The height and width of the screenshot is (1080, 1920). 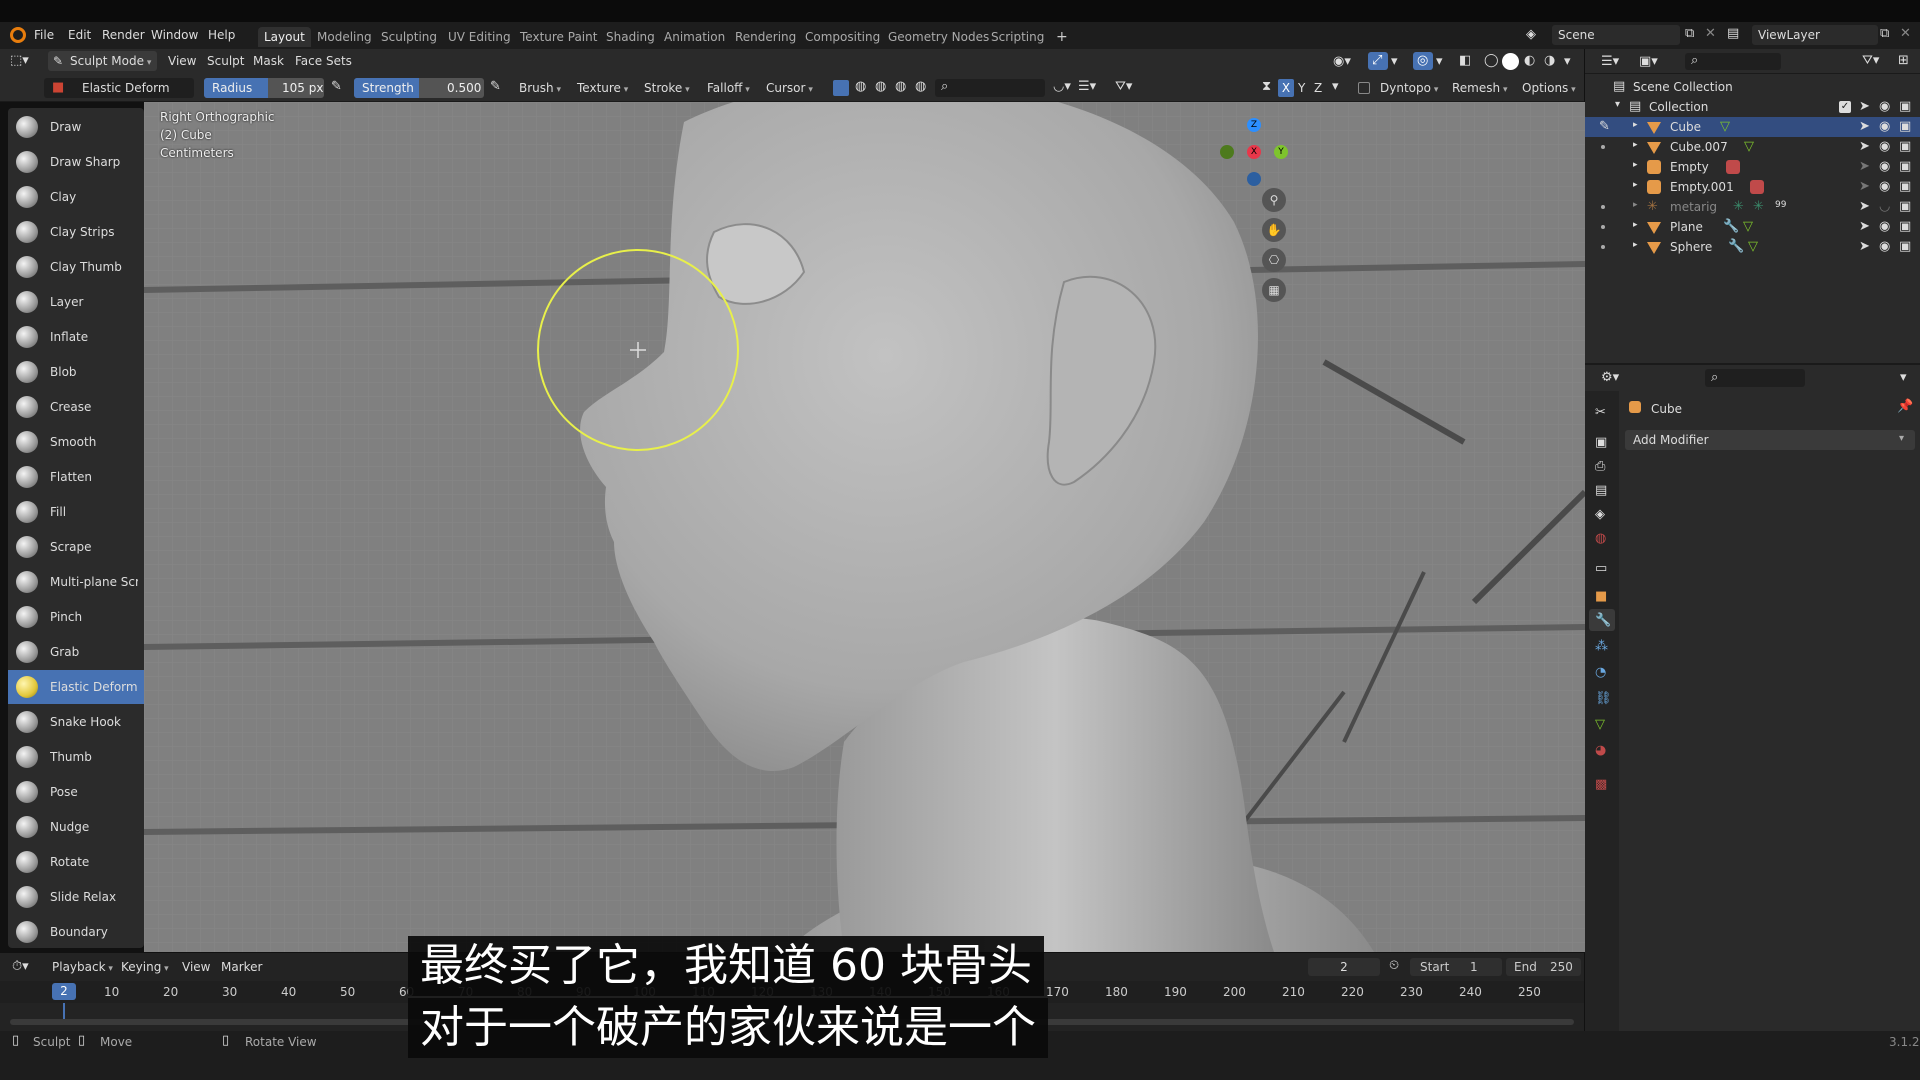 What do you see at coordinates (1604, 126) in the screenshot?
I see `edit-object-icon: ✎` at bounding box center [1604, 126].